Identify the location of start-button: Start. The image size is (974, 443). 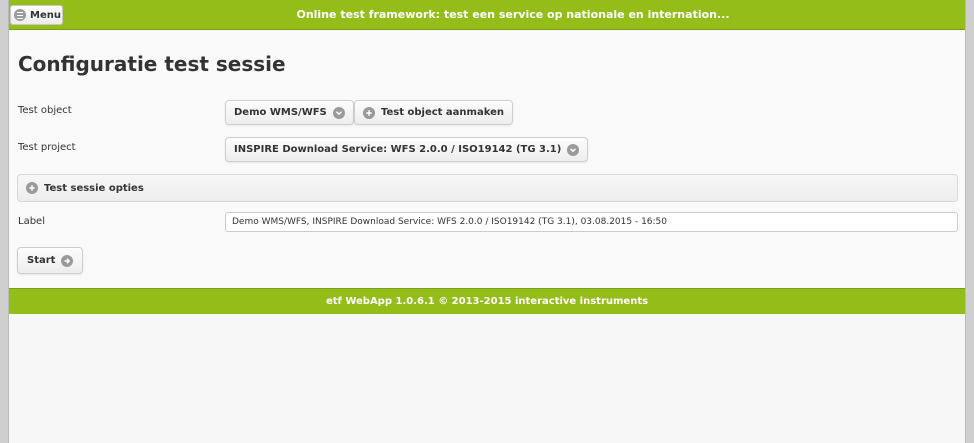
(50, 260).